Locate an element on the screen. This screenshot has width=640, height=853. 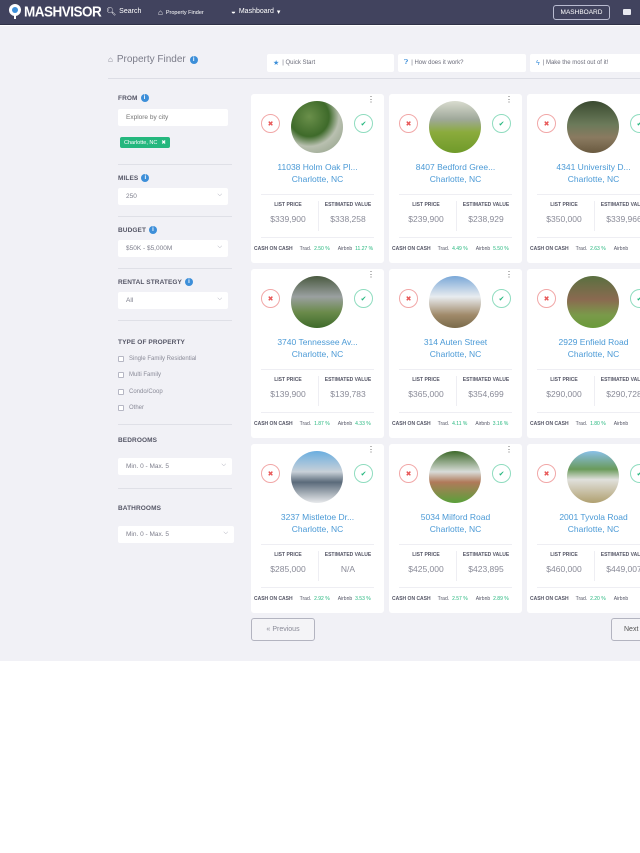
city-tag: Charlotte, NC ✖ is located at coordinates (145, 142).